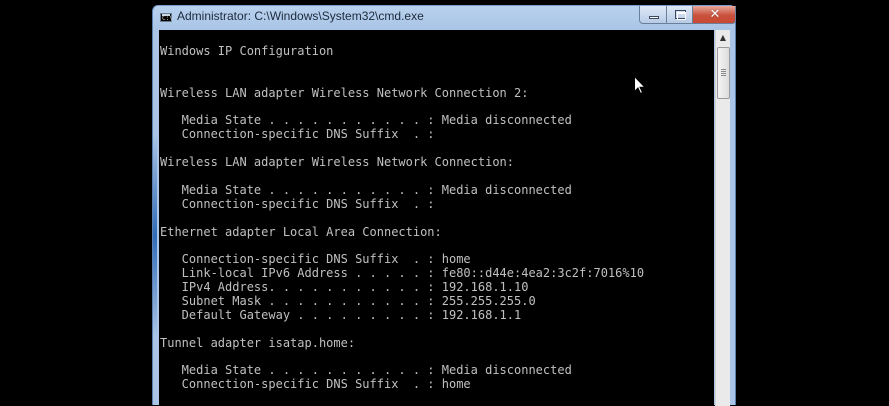 This screenshot has height=406, width=889. I want to click on mouse-pointer-icon, so click(640, 85).